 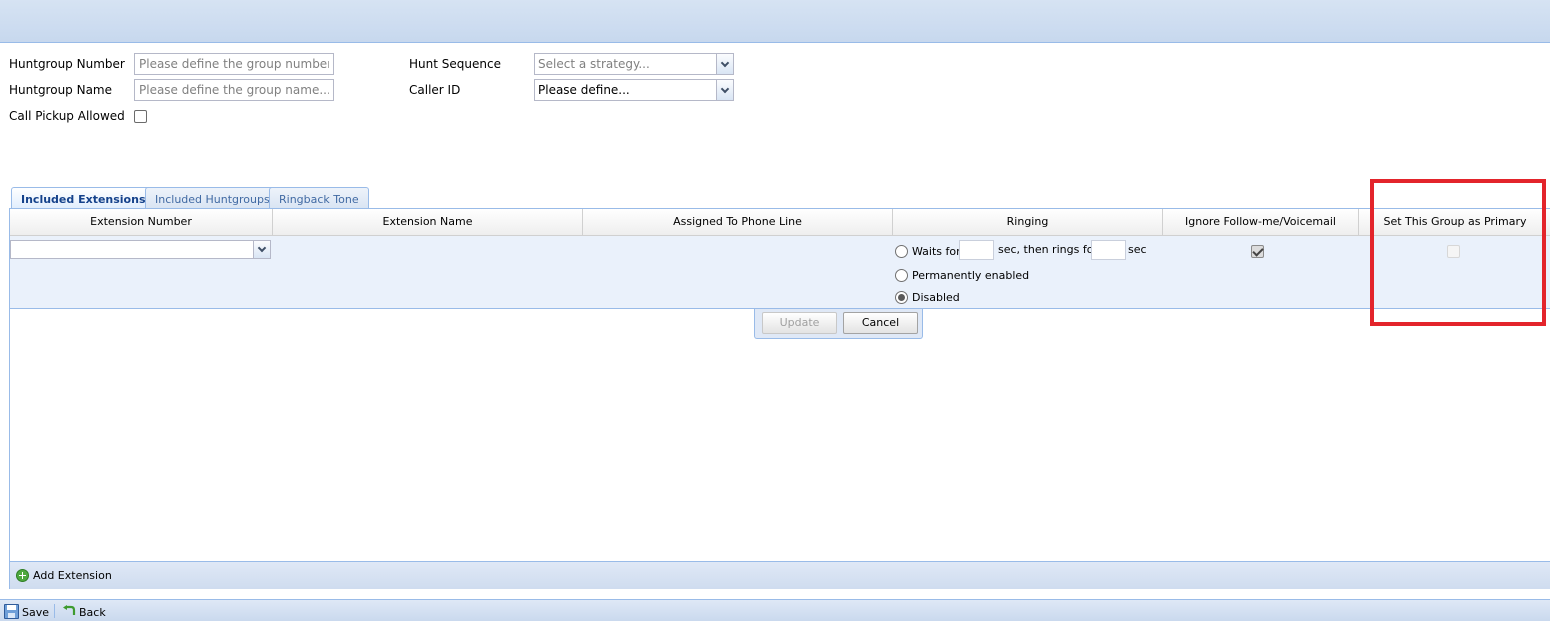 What do you see at coordinates (141, 222) in the screenshot?
I see `column-header-extension-number: Extension Number` at bounding box center [141, 222].